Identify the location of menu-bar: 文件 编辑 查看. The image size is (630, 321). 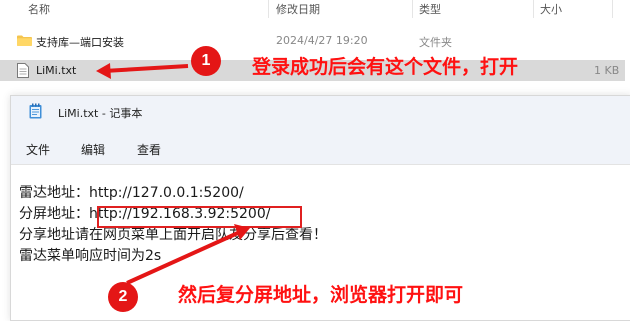
(320, 146).